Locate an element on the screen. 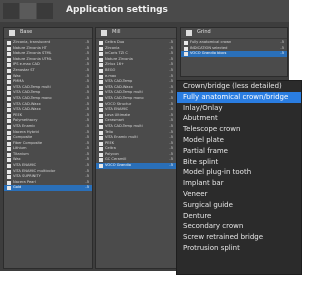  dropdown-option: Veneer is located at coordinates (239, 194).